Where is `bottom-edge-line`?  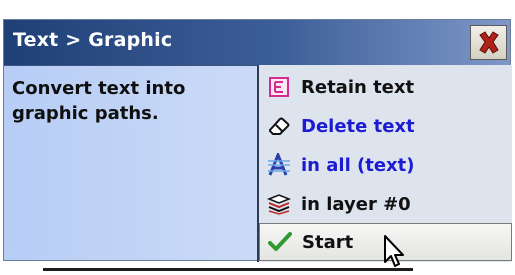 bottom-edge-line is located at coordinates (228, 269).